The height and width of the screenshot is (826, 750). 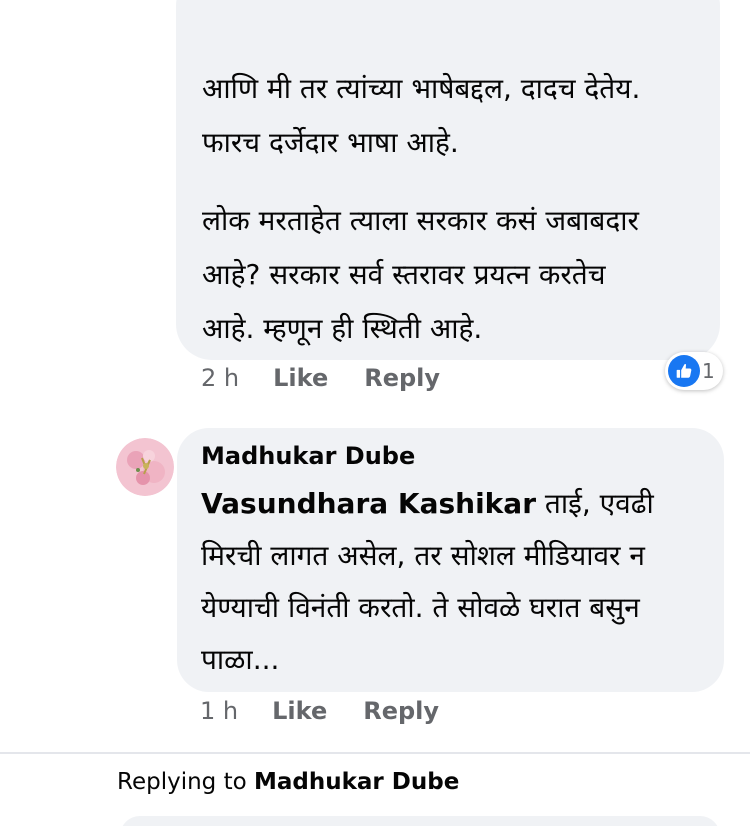 I want to click on comment-text-line: मिरची लागत असेल, तर सोशल मीडियावर न, so click(x=423, y=555).